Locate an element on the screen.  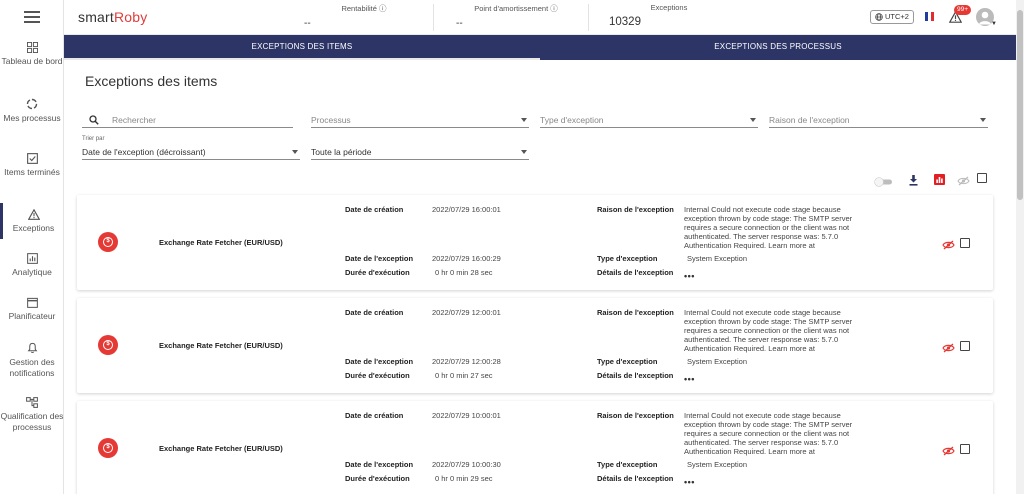
reason-placeholder: Raison de l'exception is located at coordinates (809, 120).